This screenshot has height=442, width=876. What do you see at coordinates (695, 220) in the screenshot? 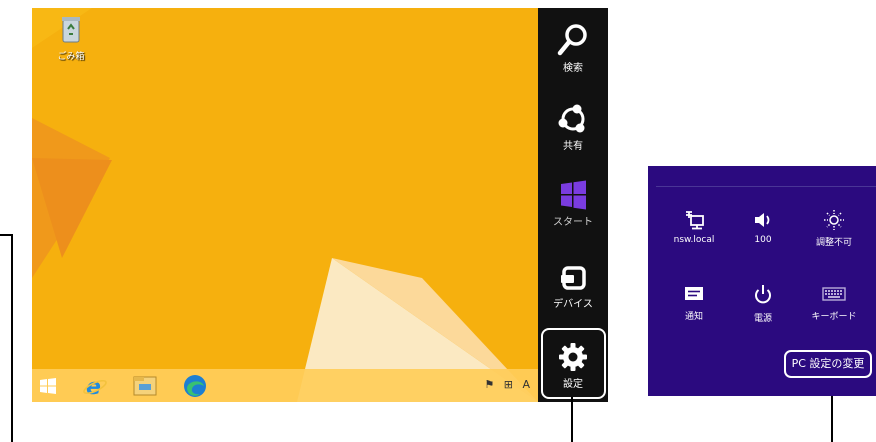
I see `network-icon` at bounding box center [695, 220].